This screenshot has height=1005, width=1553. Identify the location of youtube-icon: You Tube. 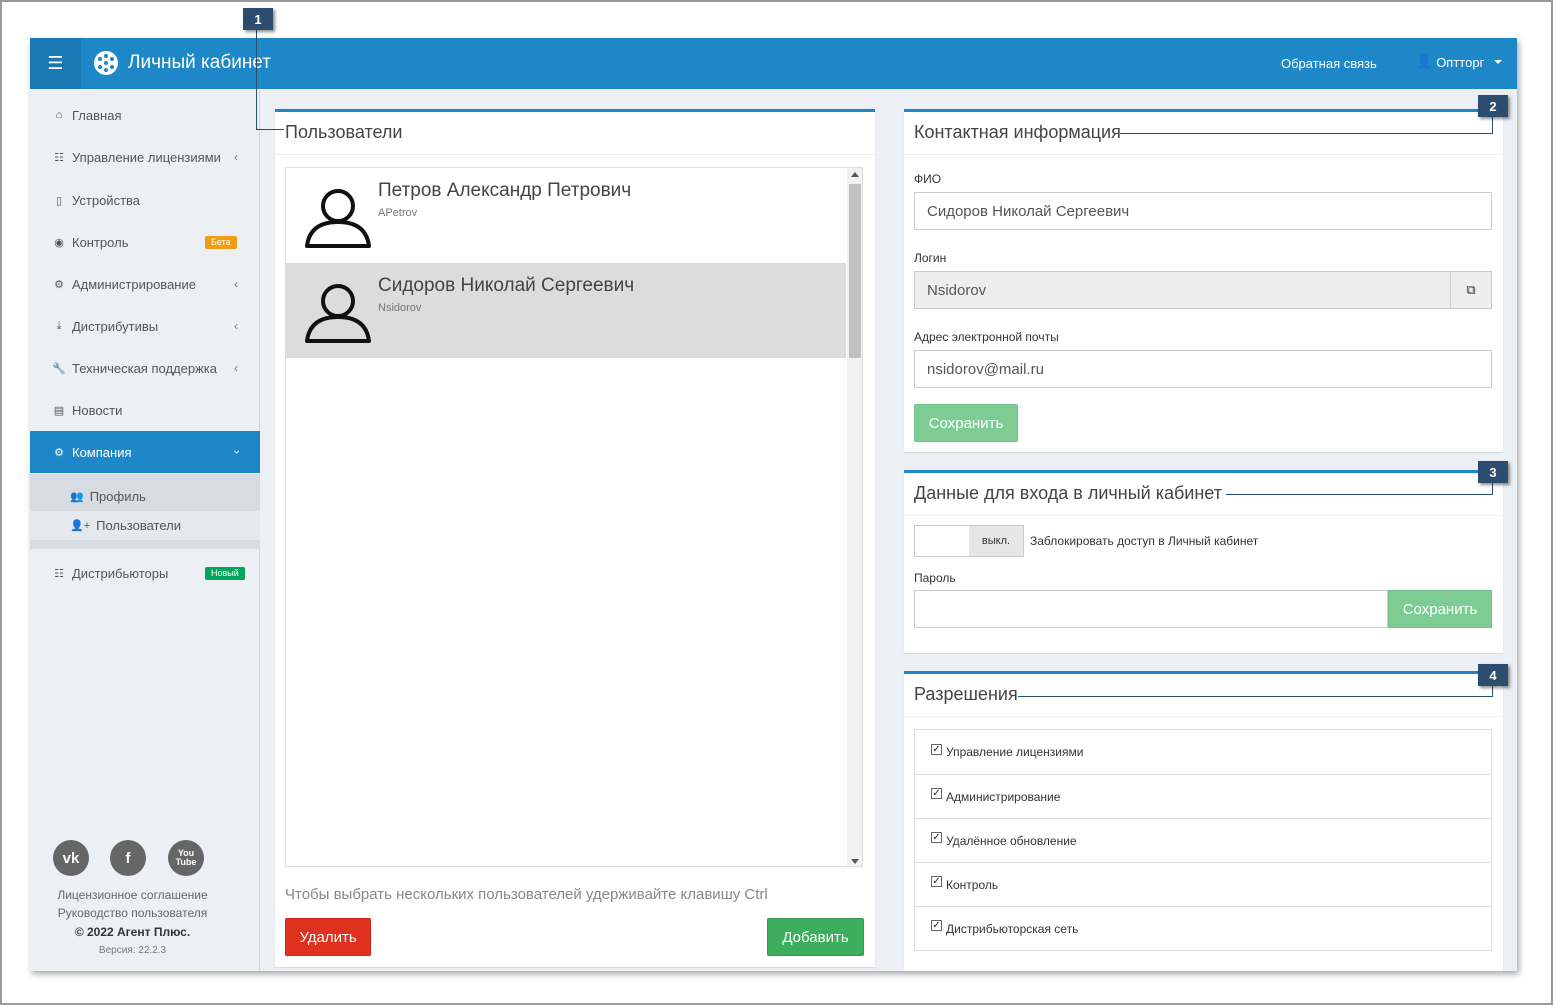
(186, 858).